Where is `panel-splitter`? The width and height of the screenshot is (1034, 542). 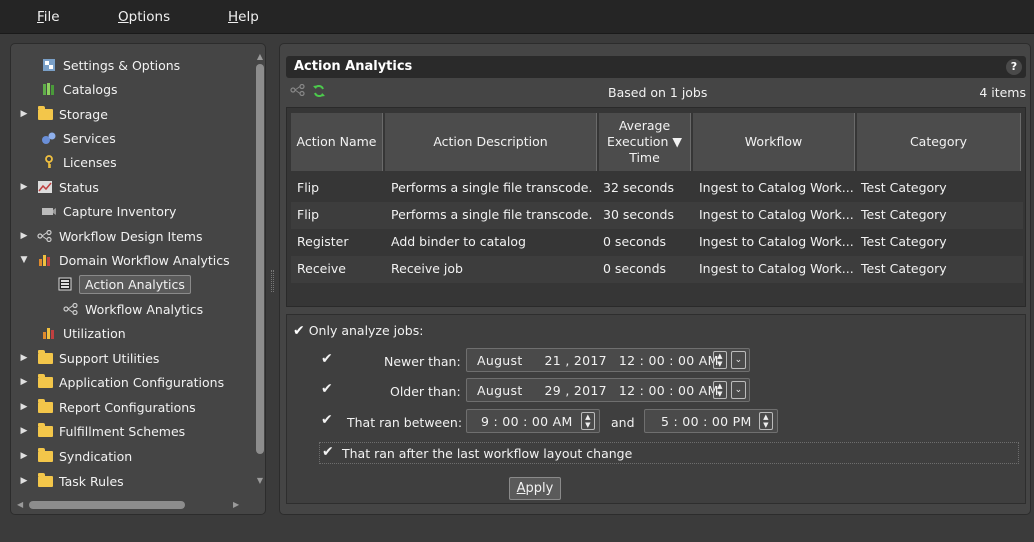
panel-splitter is located at coordinates (272, 281).